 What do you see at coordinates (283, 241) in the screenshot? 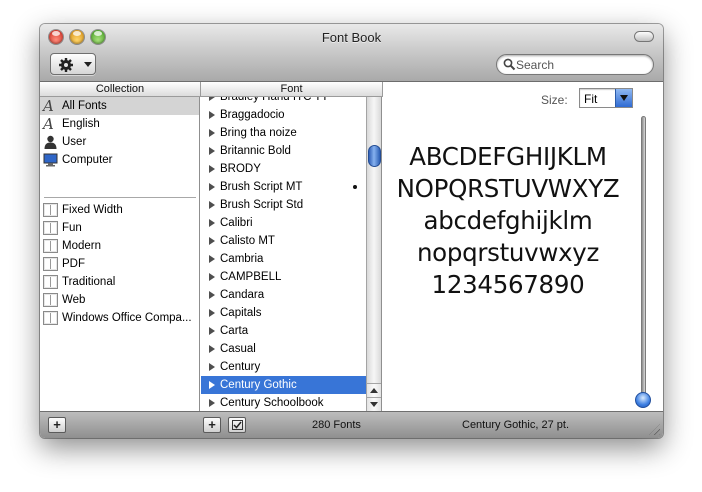
I see `font-item-calisto-mt: Calisto MT` at bounding box center [283, 241].